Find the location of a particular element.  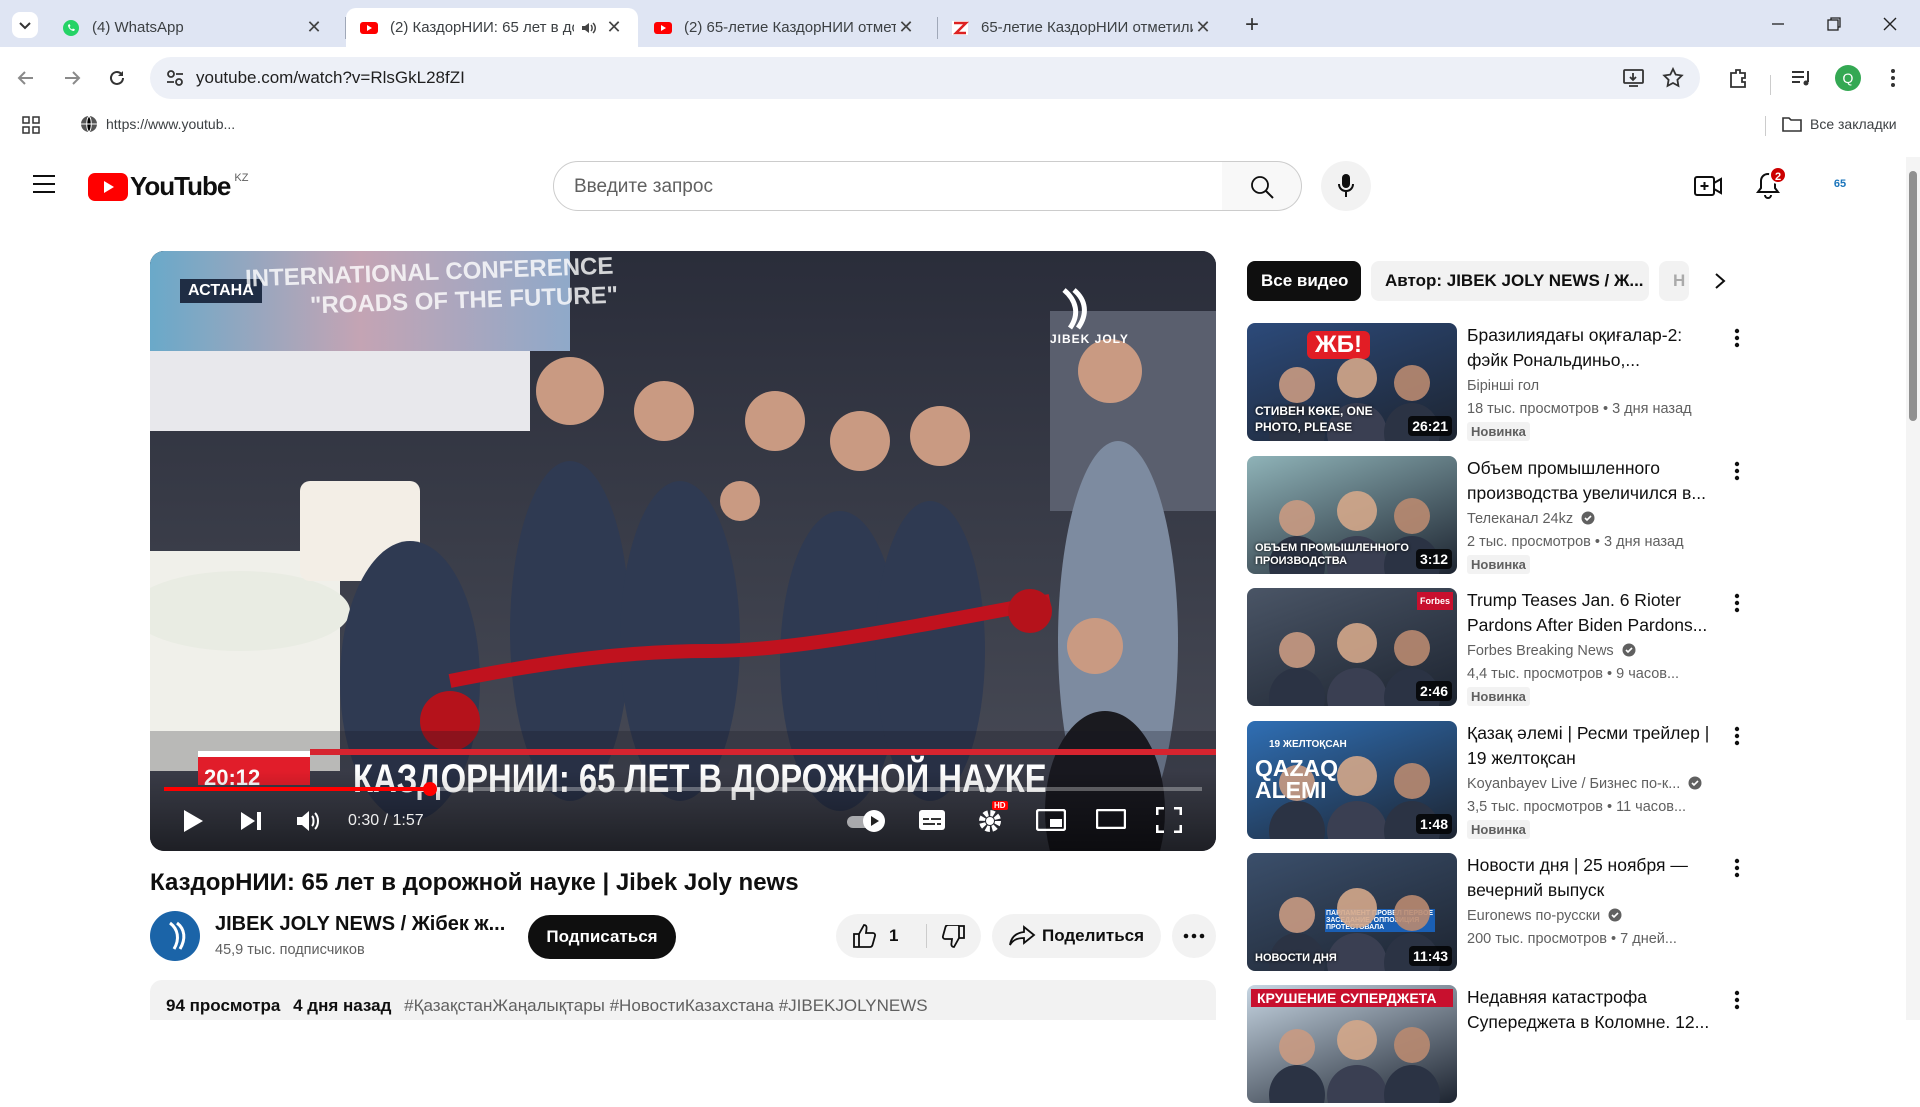

minimize-icon is located at coordinates (1778, 24).